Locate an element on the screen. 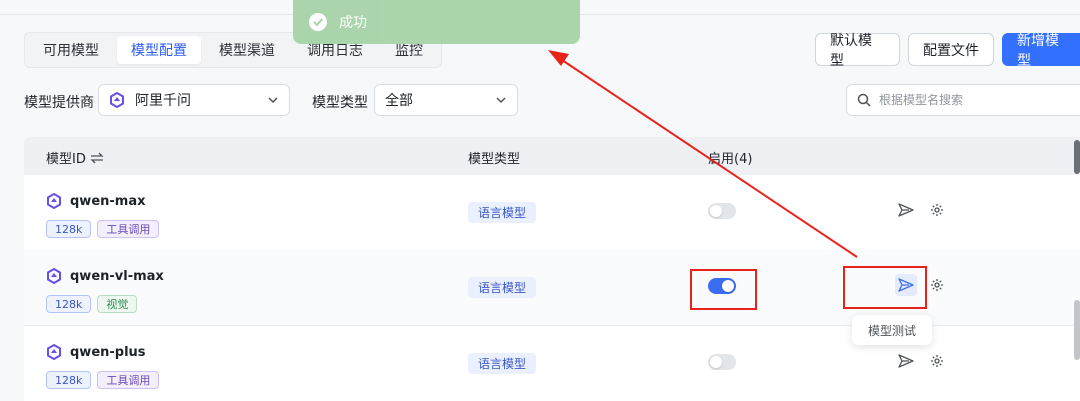 The width and height of the screenshot is (1080, 401). table-header: 模型ID 模型类型 启用(4) is located at coordinates (552, 156).